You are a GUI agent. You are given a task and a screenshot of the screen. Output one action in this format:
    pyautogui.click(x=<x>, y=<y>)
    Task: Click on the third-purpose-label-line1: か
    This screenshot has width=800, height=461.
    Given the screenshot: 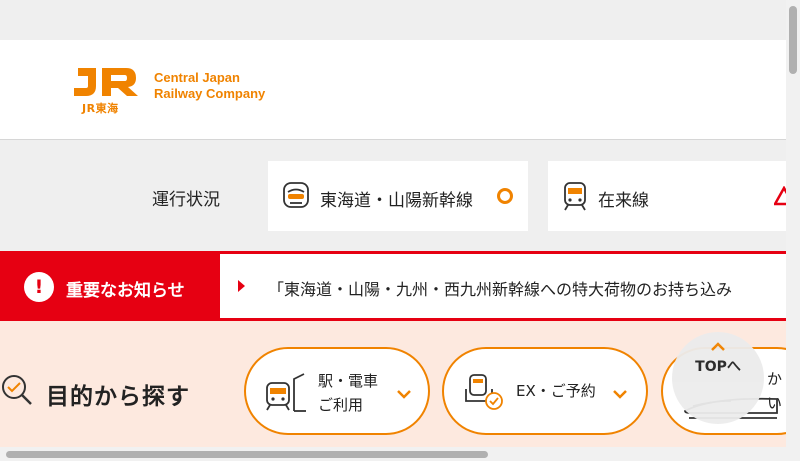 What is the action you would take?
    pyautogui.click(x=775, y=379)
    